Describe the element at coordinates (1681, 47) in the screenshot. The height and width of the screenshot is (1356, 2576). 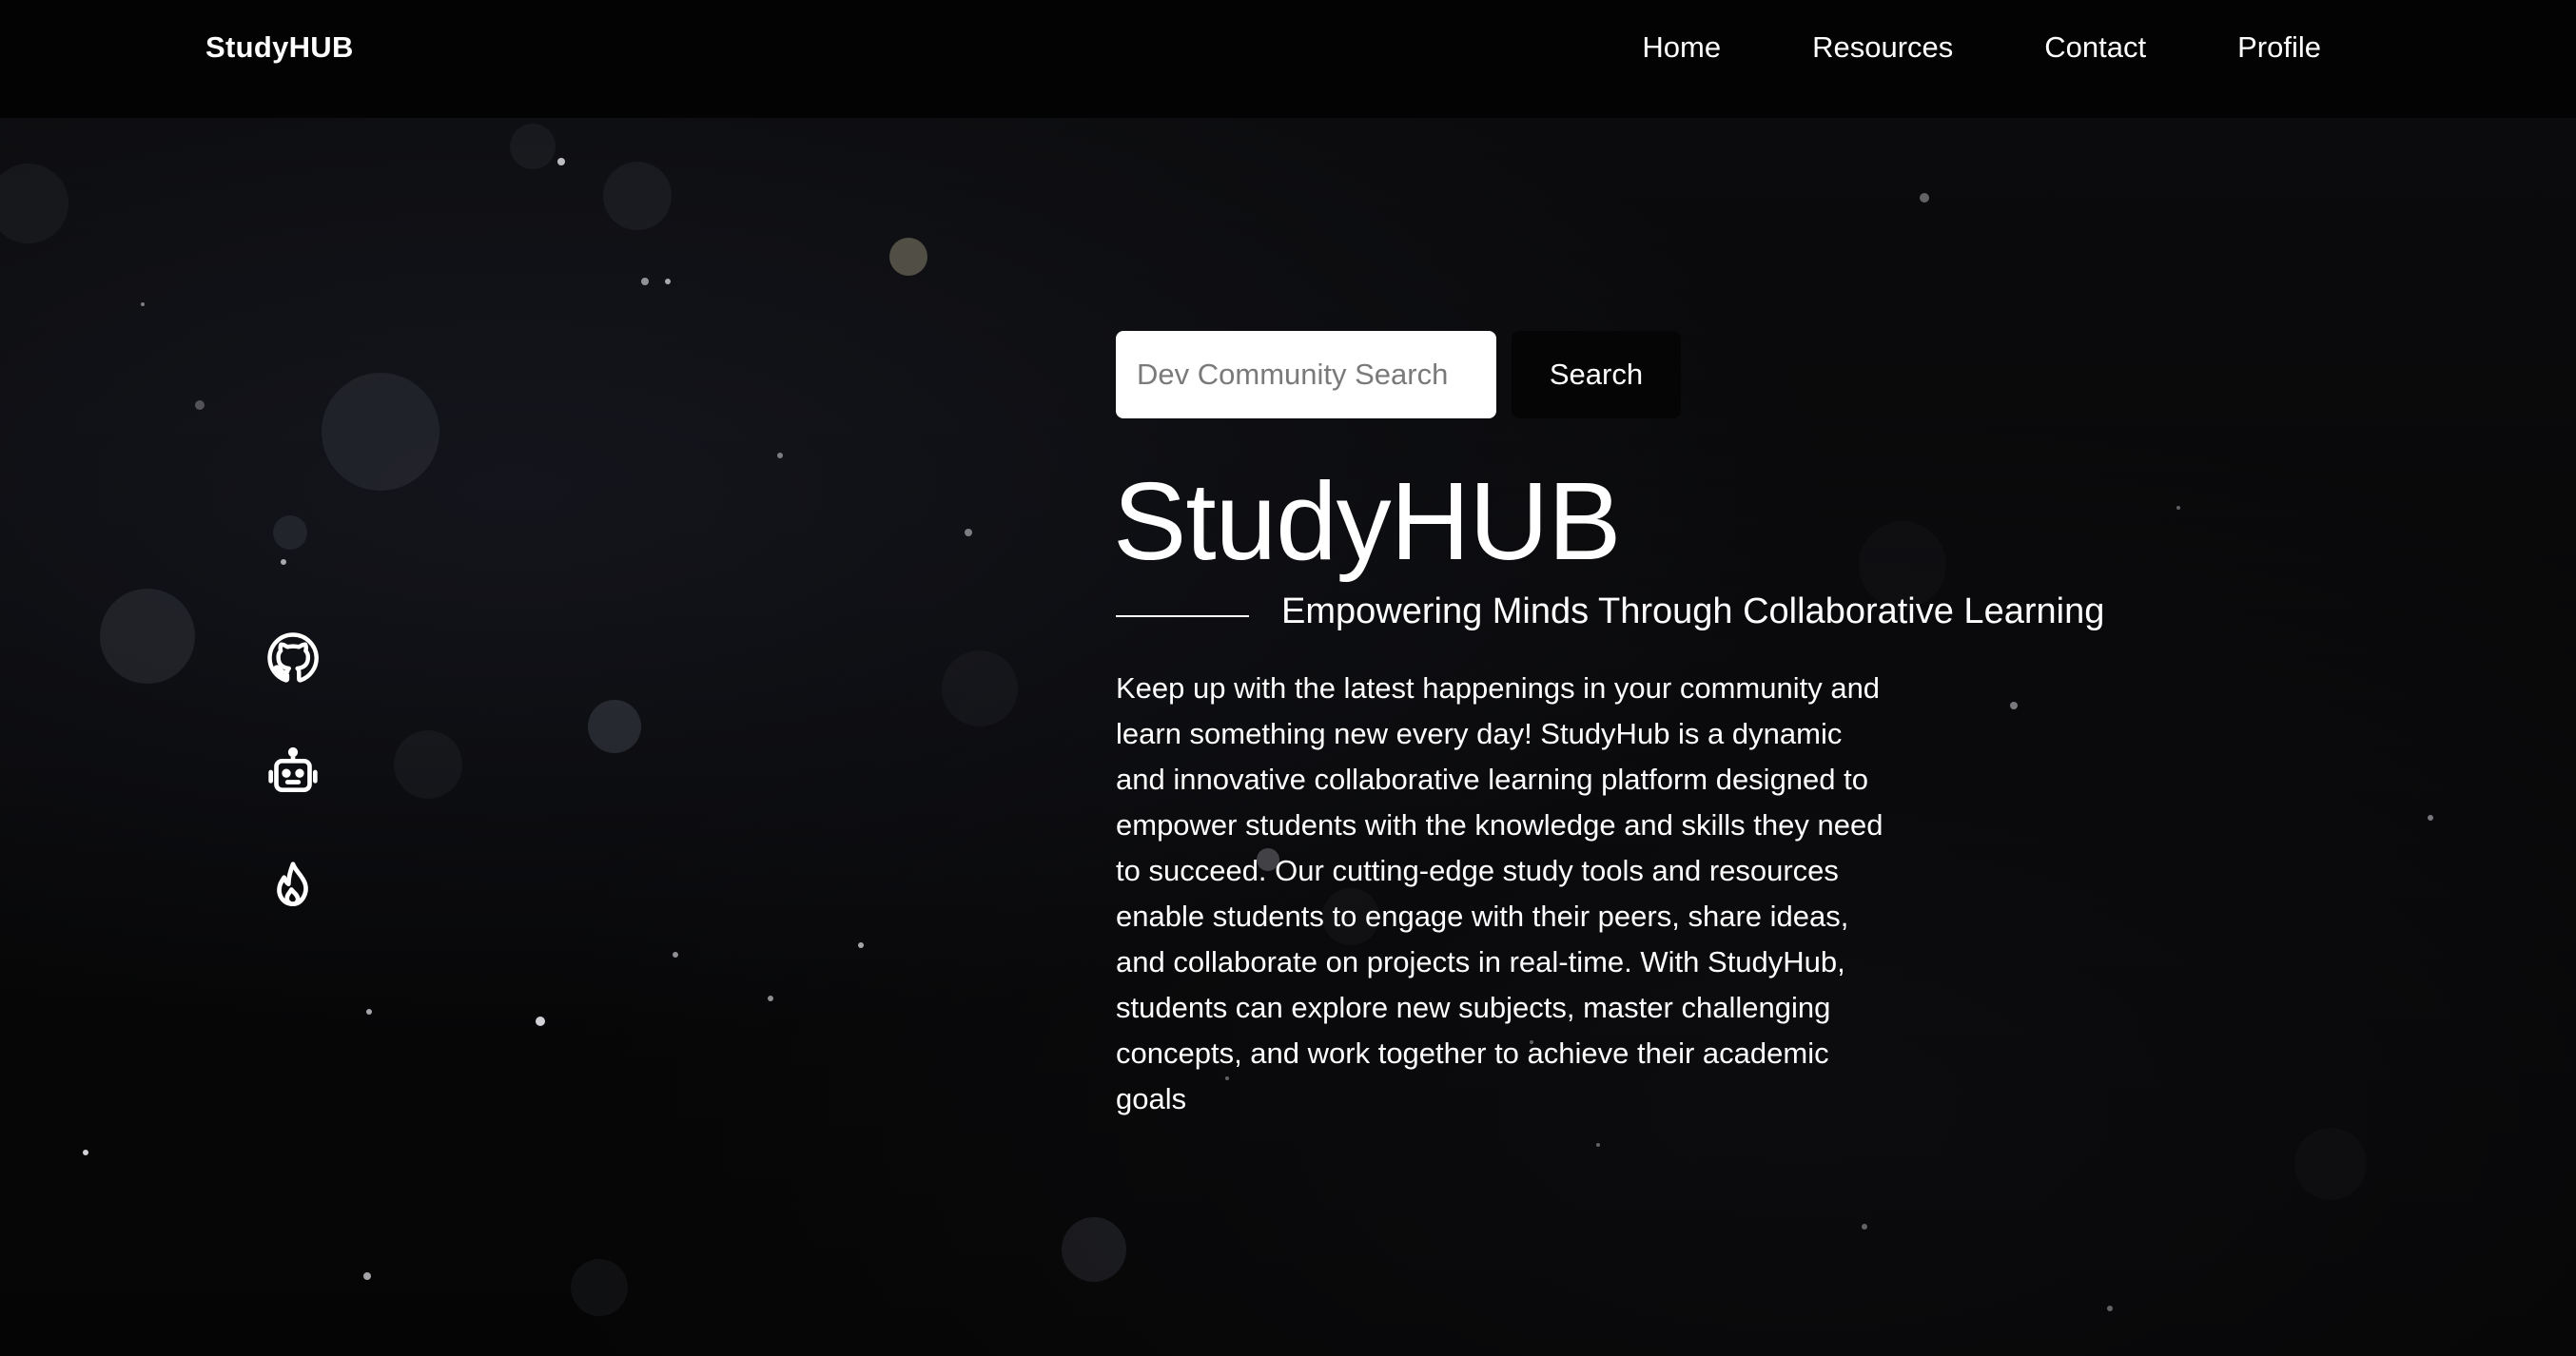
I see `nav-link-home: Home` at that location.